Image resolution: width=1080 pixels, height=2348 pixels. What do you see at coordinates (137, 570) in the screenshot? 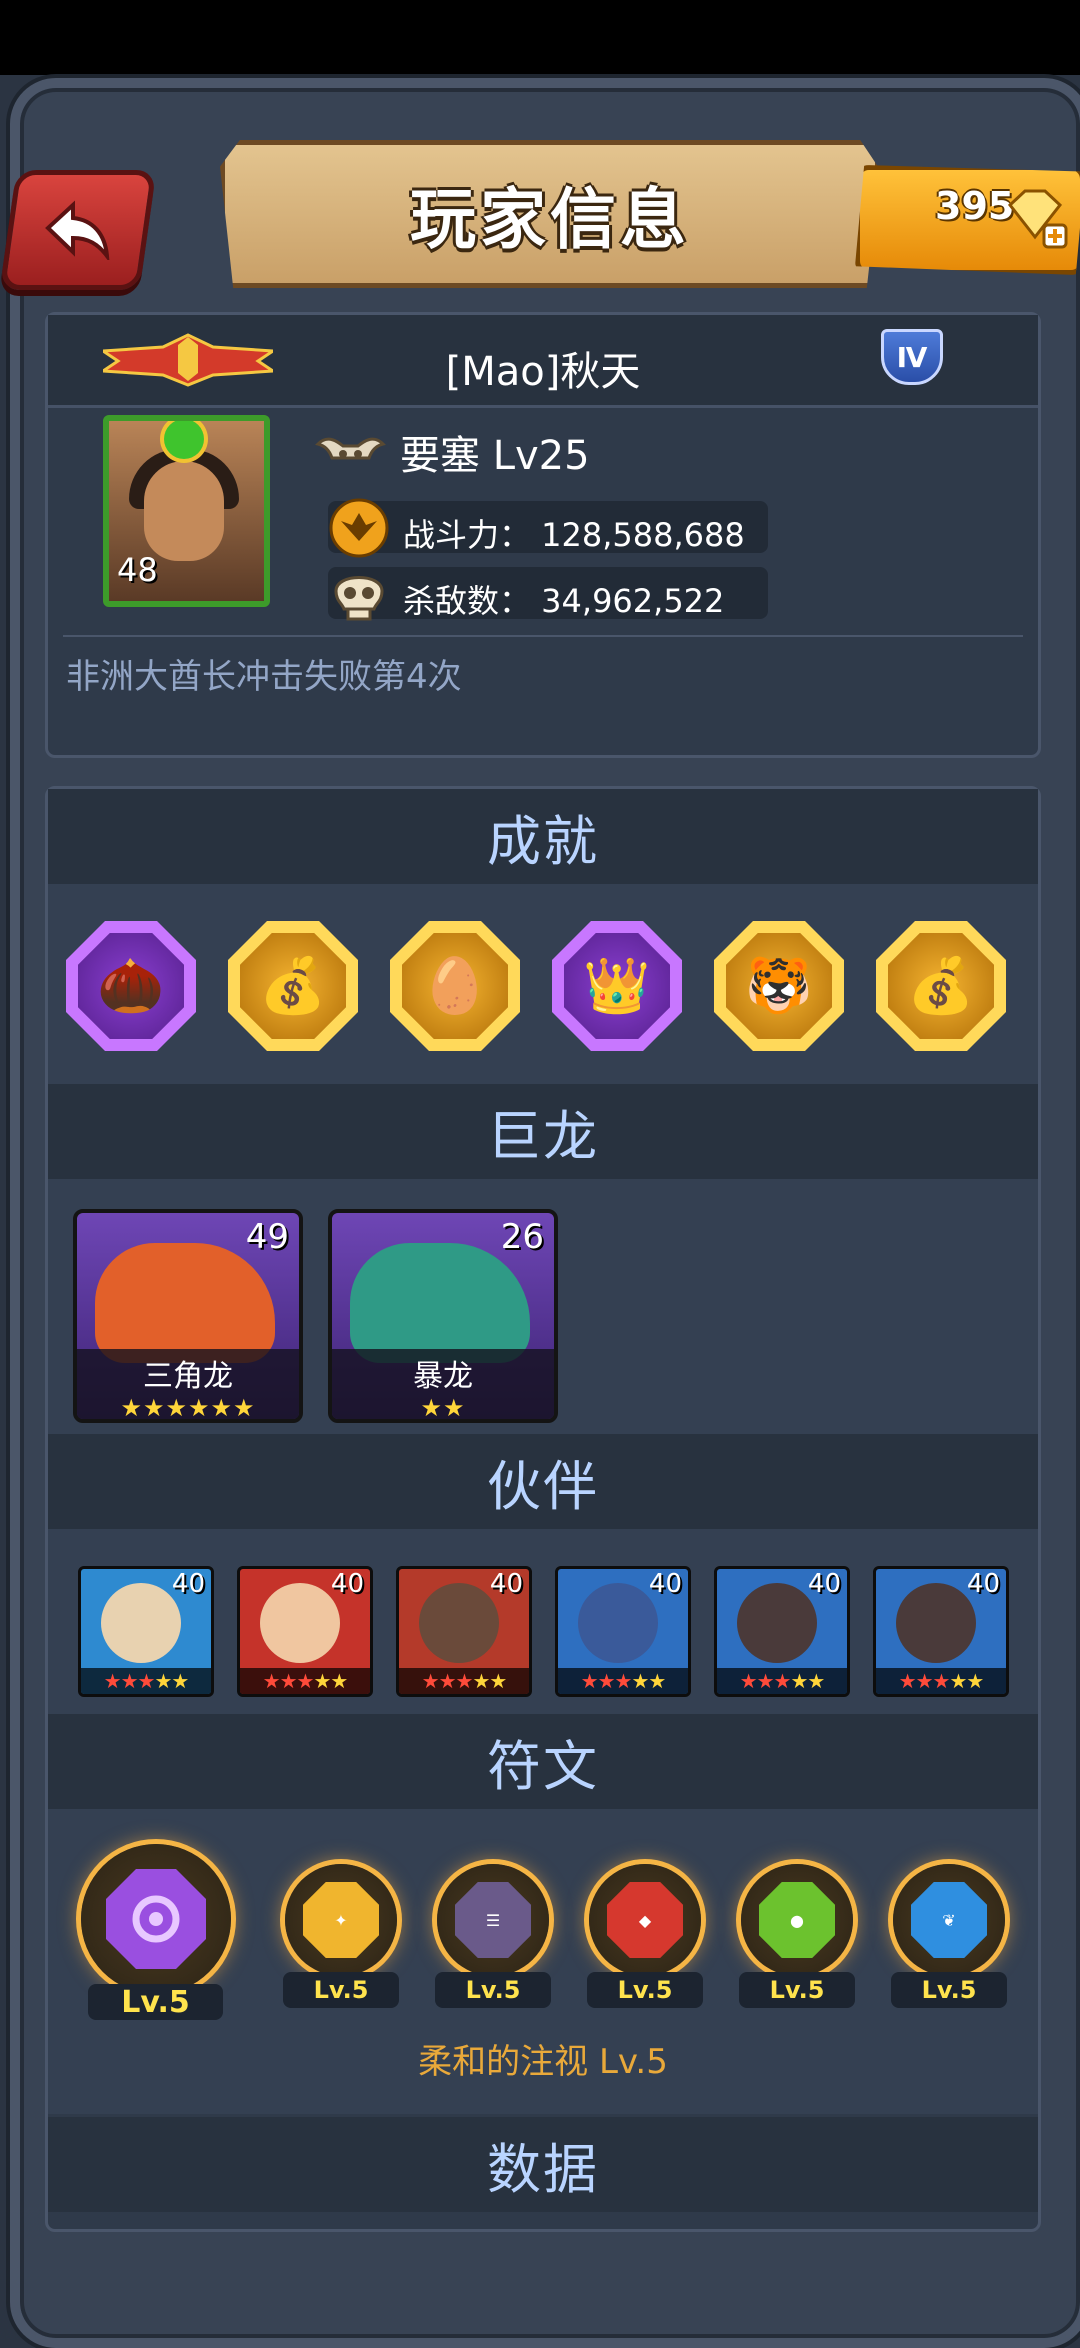
I see `avatar-level: 48` at bounding box center [137, 570].